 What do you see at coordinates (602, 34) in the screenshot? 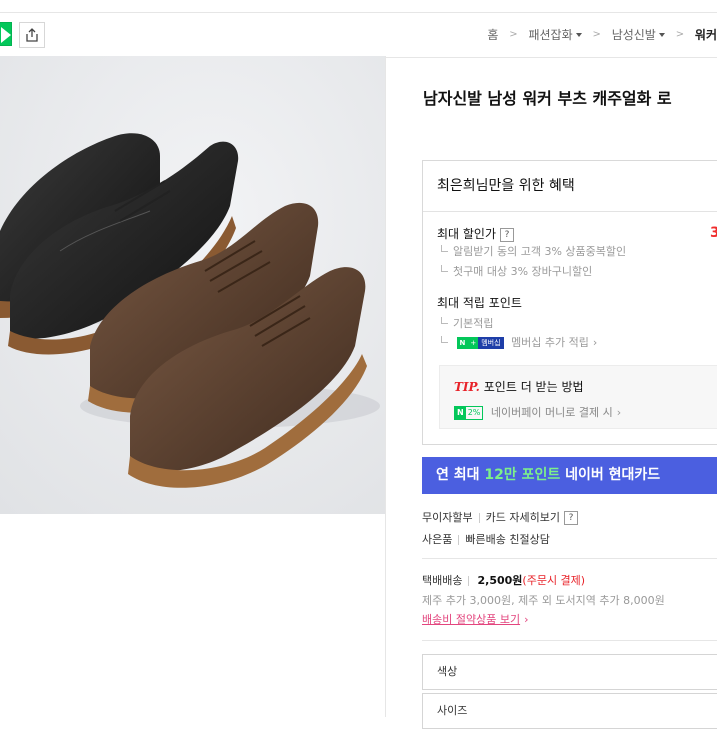
I see `breadcrumb: 홈 > 패션잡화 > 남성신발 > 워커` at bounding box center [602, 34].